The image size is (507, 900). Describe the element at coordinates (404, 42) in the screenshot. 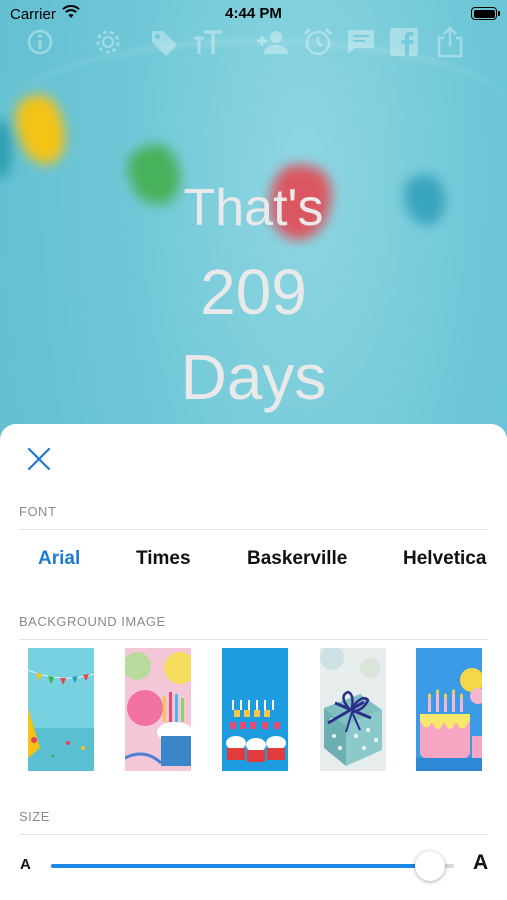

I see `facebook-icon` at that location.